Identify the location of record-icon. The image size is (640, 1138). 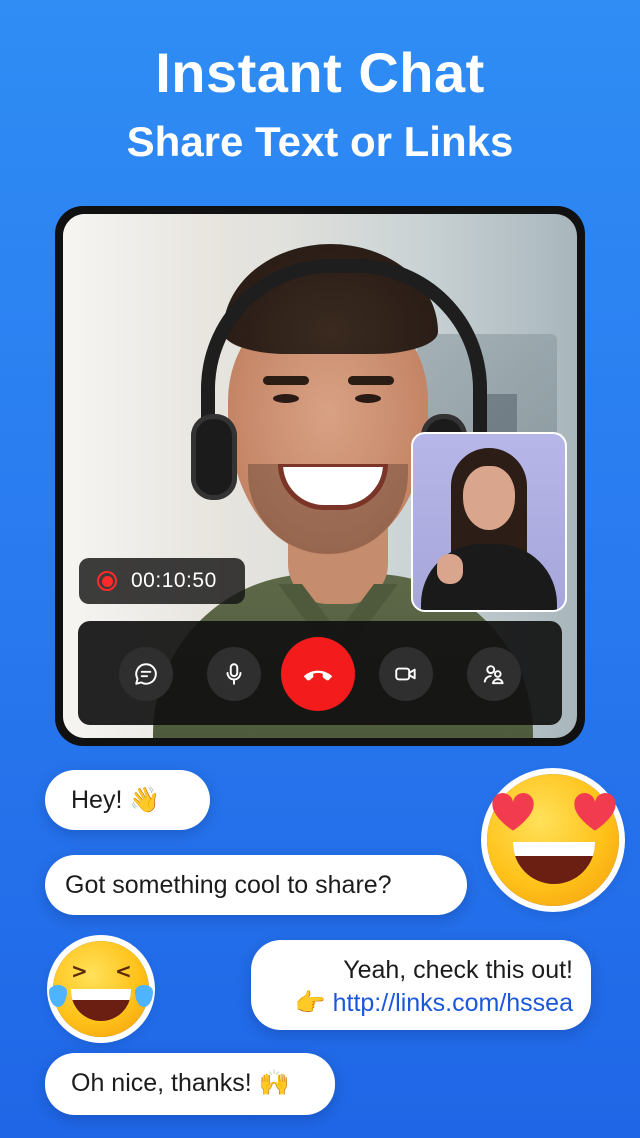
(107, 581).